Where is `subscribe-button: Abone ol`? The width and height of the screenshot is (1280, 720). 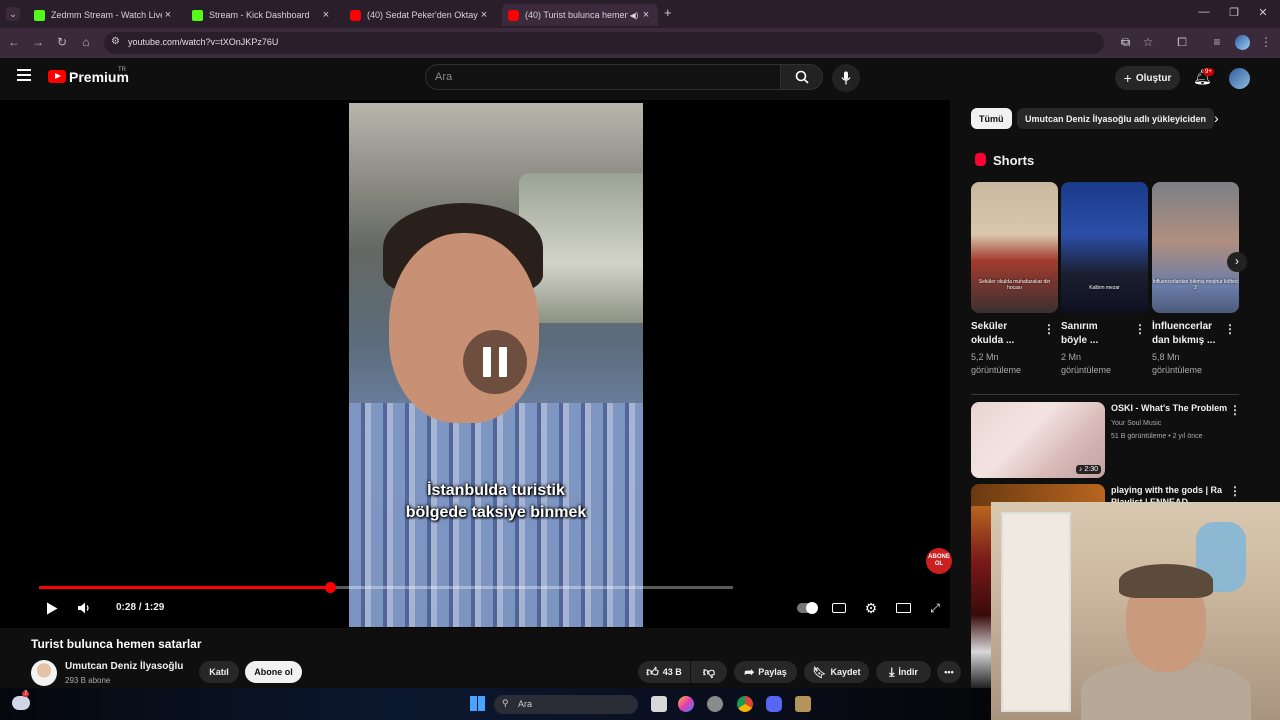
subscribe-button: Abone ol is located at coordinates (273, 672).